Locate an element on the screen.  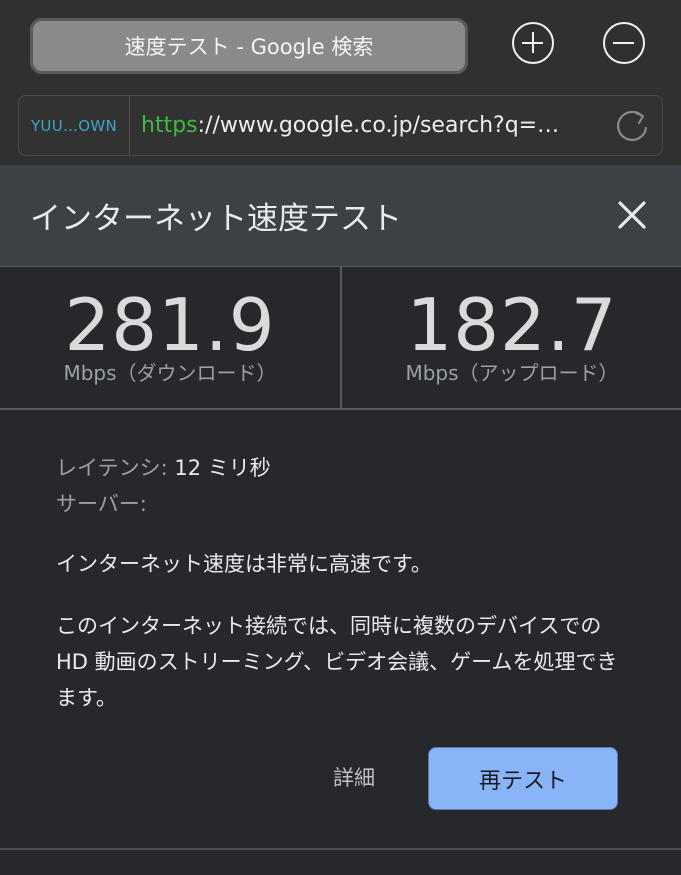
upload-result: 182.7 Mbps（アップロード） is located at coordinates (511, 337).